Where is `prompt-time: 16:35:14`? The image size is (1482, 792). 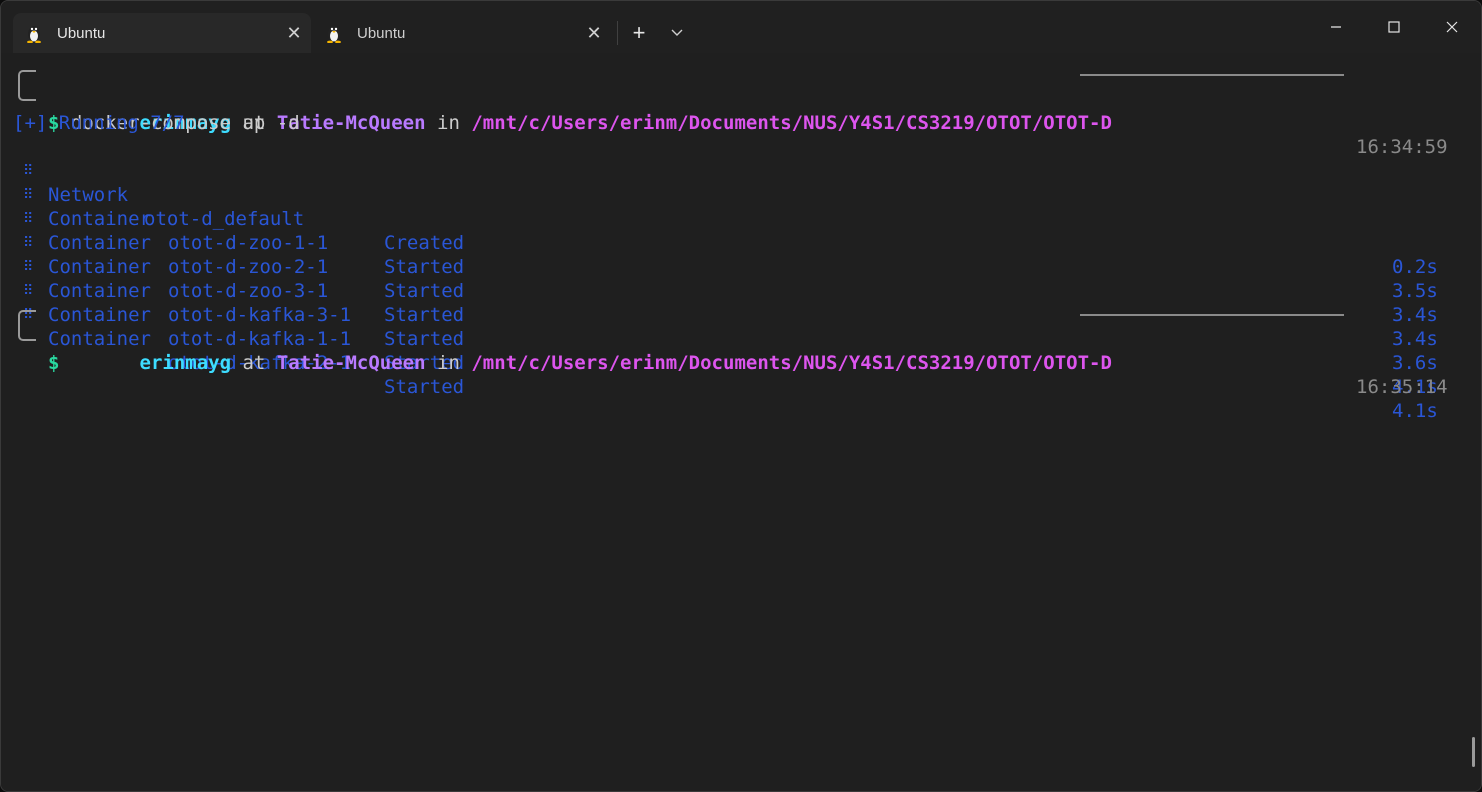 prompt-time: 16:35:14 is located at coordinates (1402, 387).